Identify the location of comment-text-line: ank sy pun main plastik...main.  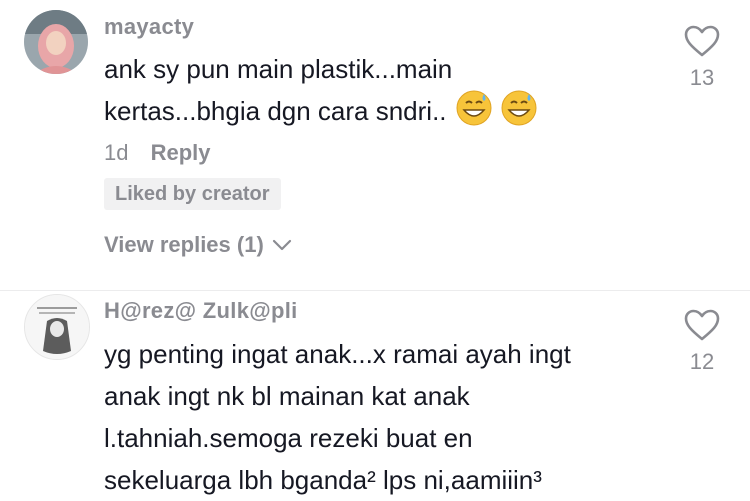
(278, 69).